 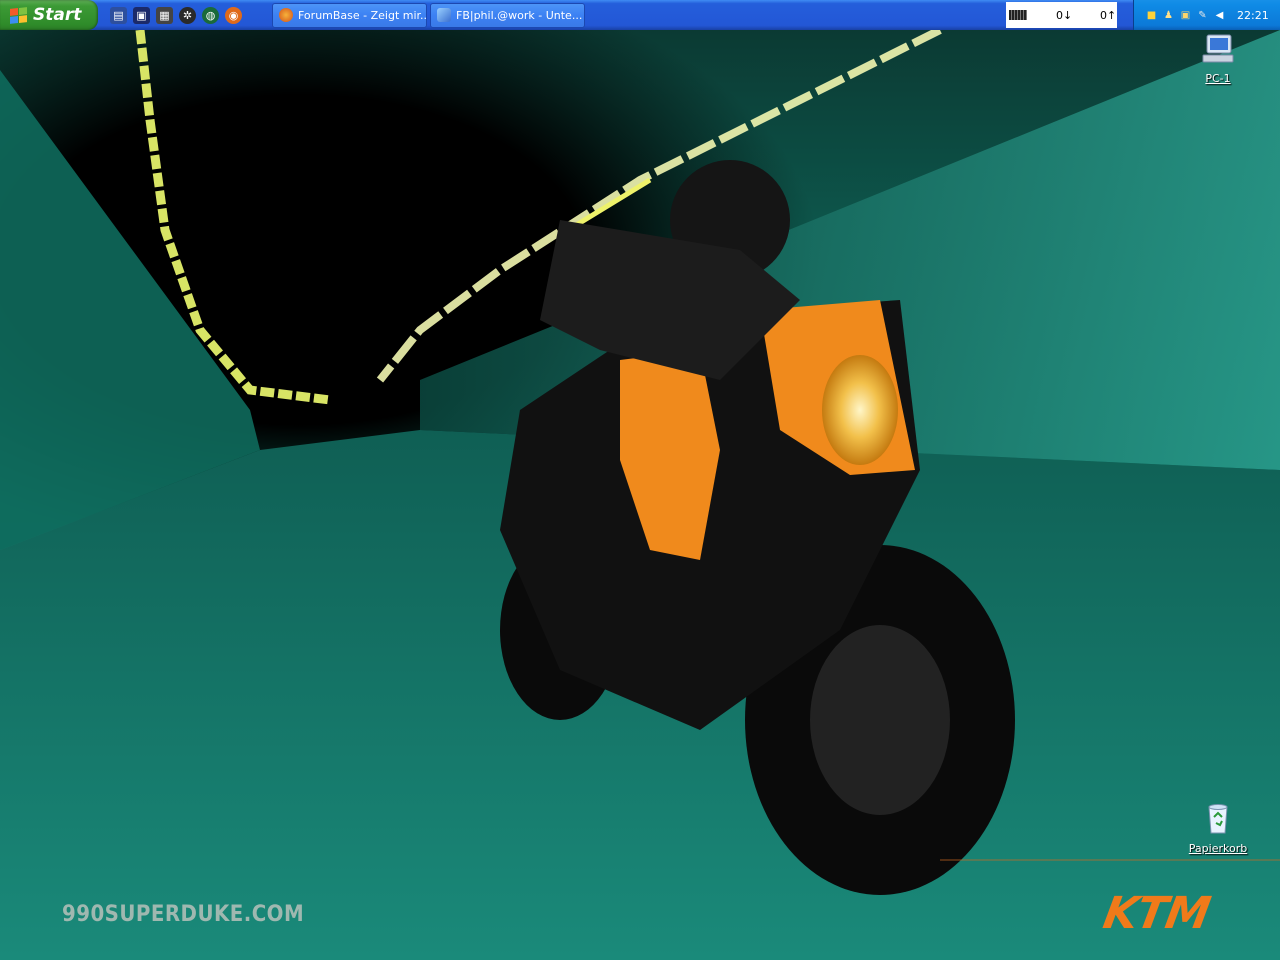 I want to click on network-up-value: 0↑, so click(x=1108, y=15).